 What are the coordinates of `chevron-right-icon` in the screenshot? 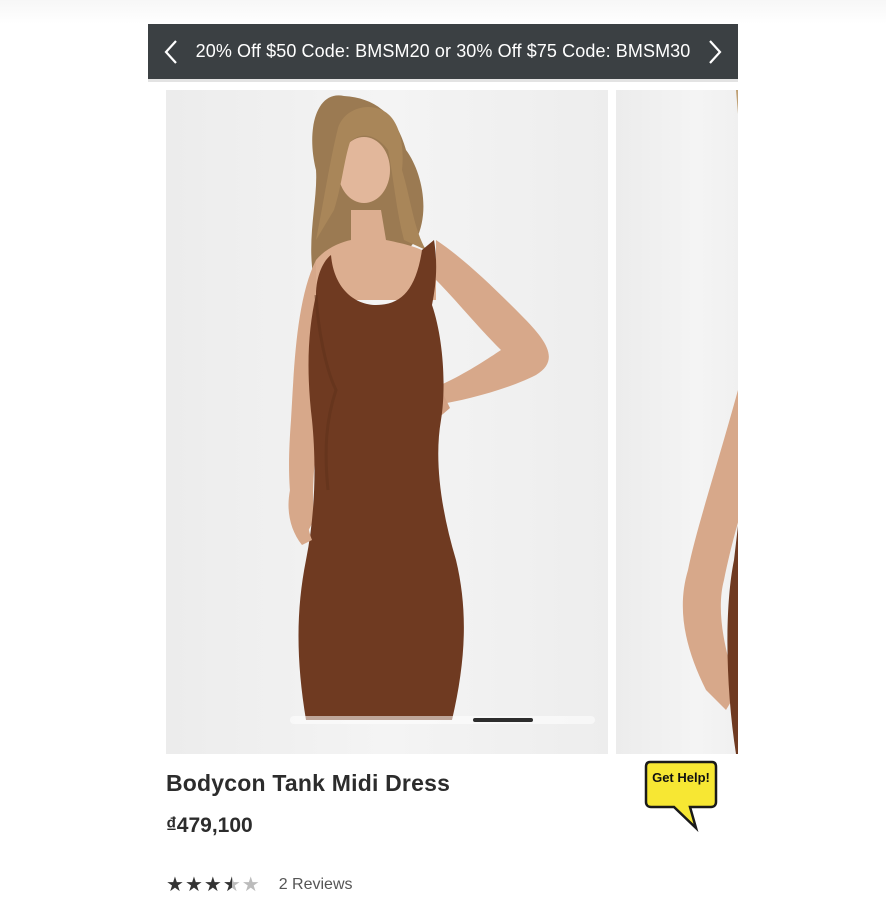 It's located at (714, 52).